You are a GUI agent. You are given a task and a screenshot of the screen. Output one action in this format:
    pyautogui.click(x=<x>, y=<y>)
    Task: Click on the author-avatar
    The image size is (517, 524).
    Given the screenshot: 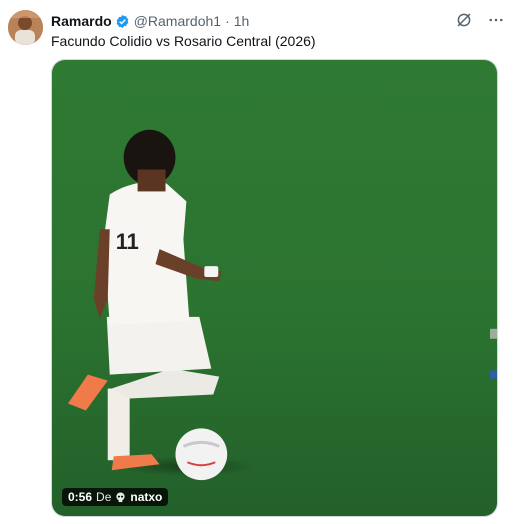 What is the action you would take?
    pyautogui.click(x=25, y=27)
    